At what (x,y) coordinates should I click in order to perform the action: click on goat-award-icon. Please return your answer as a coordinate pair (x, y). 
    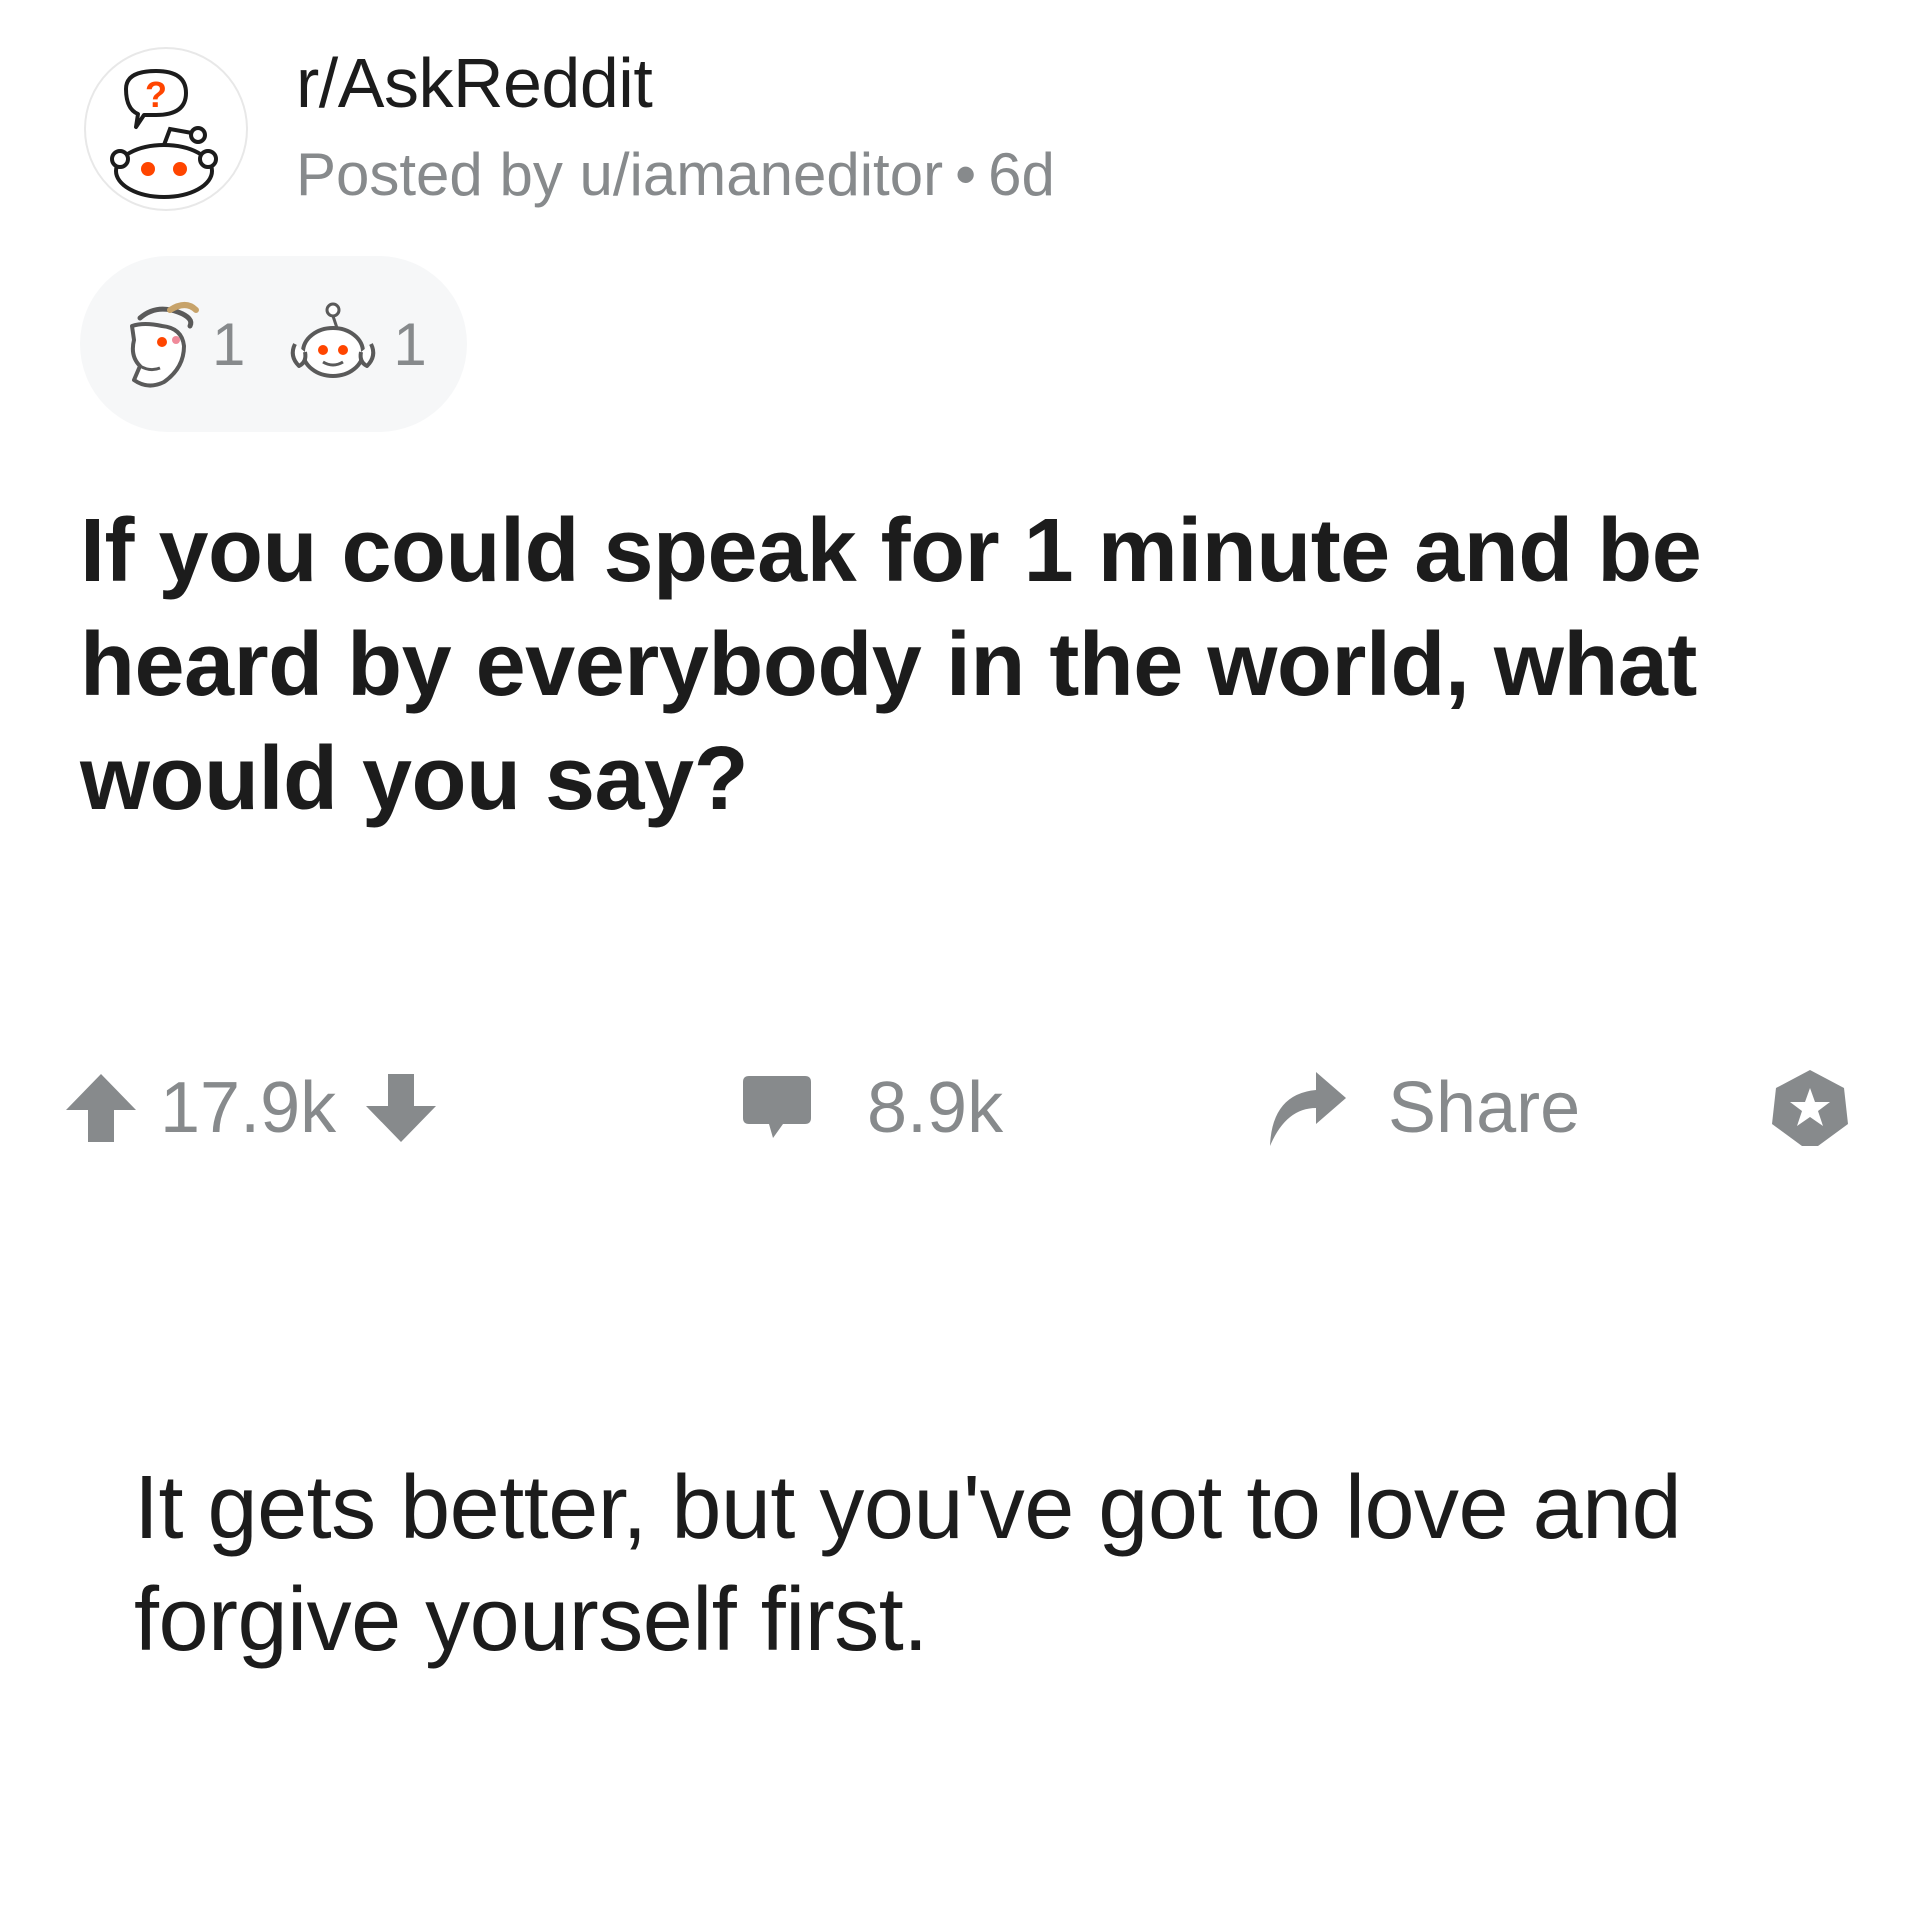
    Looking at the image, I should click on (164, 345).